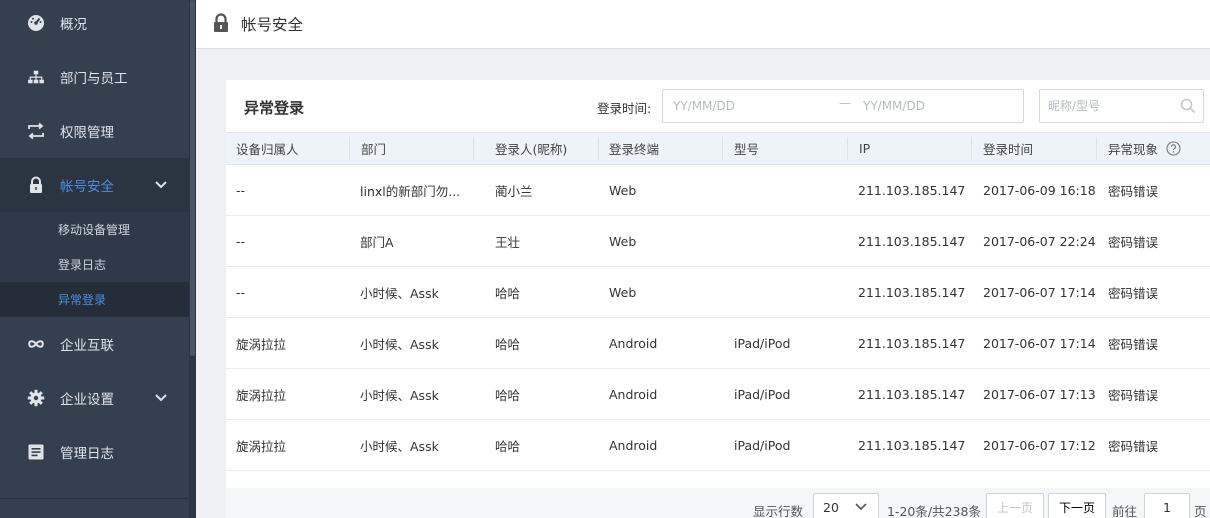 Image resolution: width=1210 pixels, height=518 pixels. What do you see at coordinates (1173, 148) in the screenshot?
I see `help-icon` at bounding box center [1173, 148].